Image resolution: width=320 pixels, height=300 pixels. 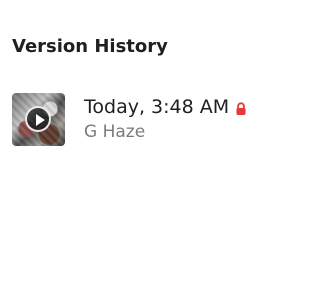 What do you see at coordinates (241, 108) in the screenshot?
I see `lock-icon` at bounding box center [241, 108].